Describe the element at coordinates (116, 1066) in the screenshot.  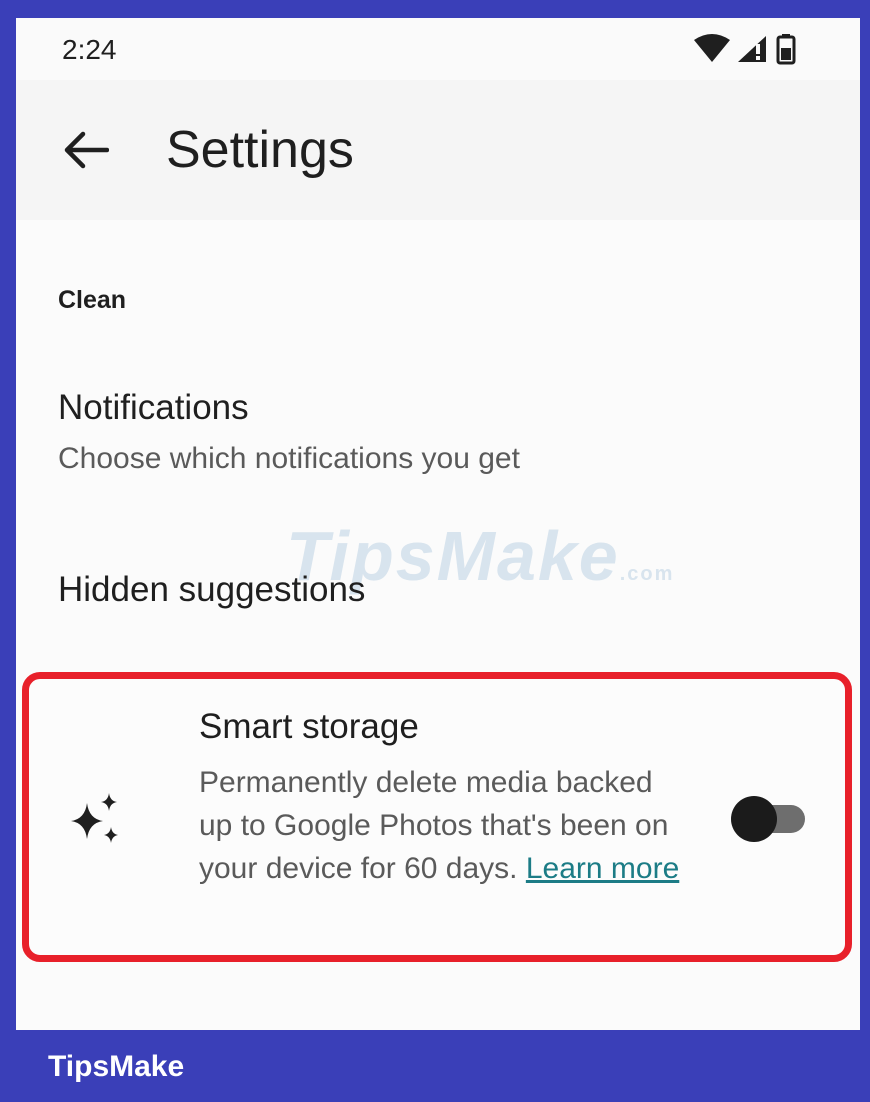
I see `footer-brand: TipsMake` at that location.